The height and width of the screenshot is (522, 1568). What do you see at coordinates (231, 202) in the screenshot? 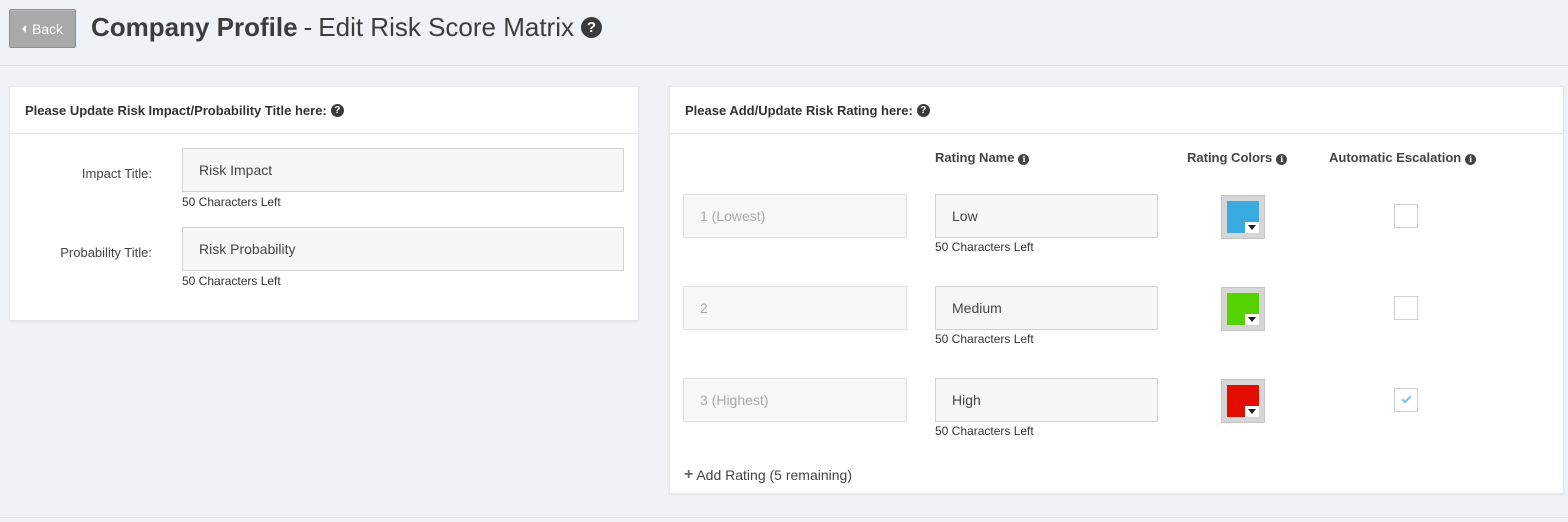
I see `impact-chars-left: 50 Characters Left` at bounding box center [231, 202].